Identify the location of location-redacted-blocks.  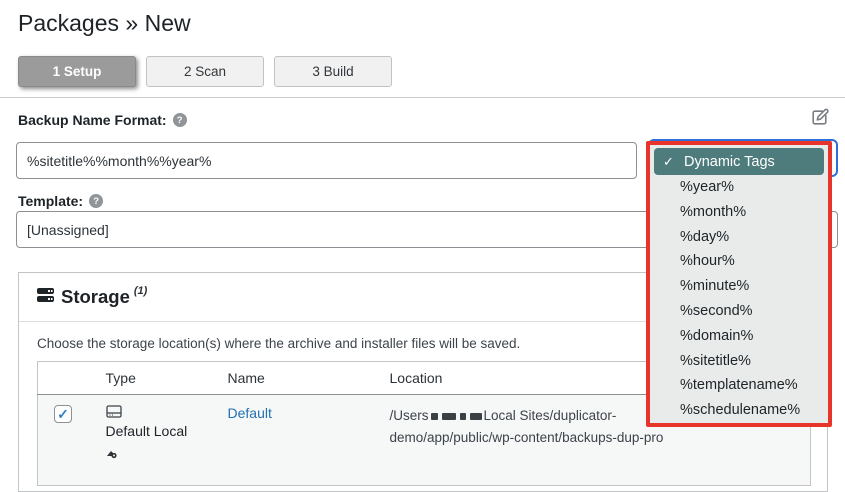
(456, 415).